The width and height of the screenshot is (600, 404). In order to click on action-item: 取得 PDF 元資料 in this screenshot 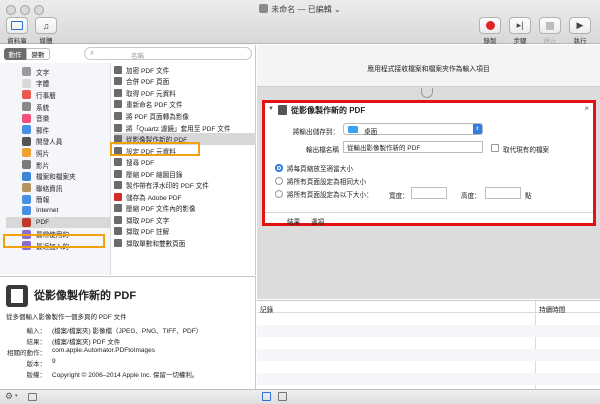, I will do `click(185, 93)`.